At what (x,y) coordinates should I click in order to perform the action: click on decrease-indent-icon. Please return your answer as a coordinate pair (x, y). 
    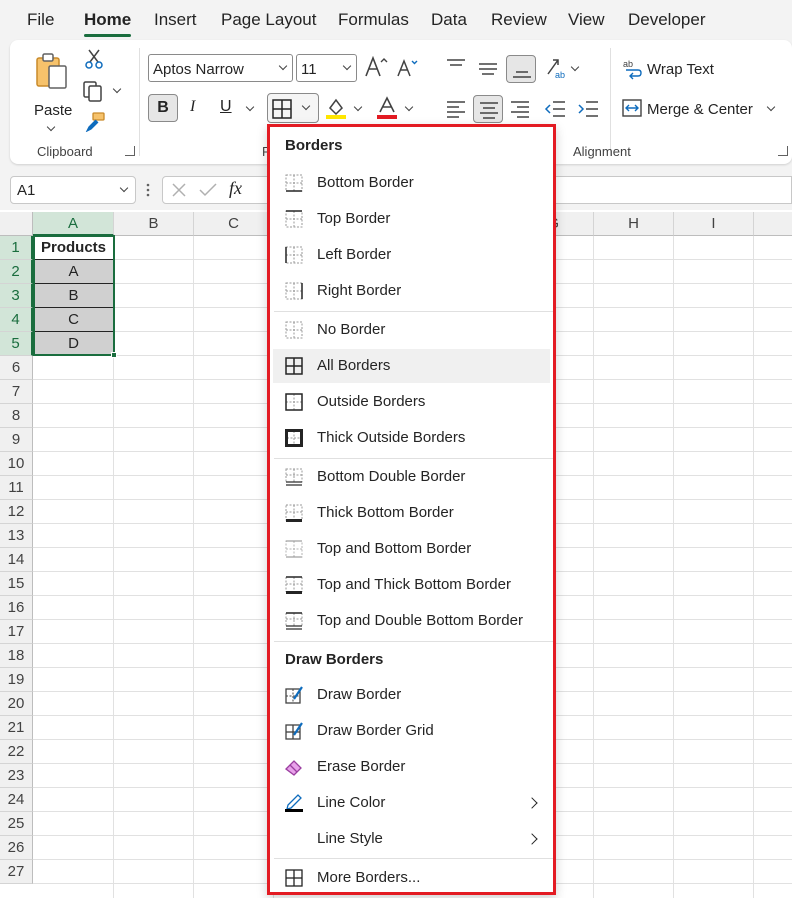
    Looking at the image, I should click on (555, 109).